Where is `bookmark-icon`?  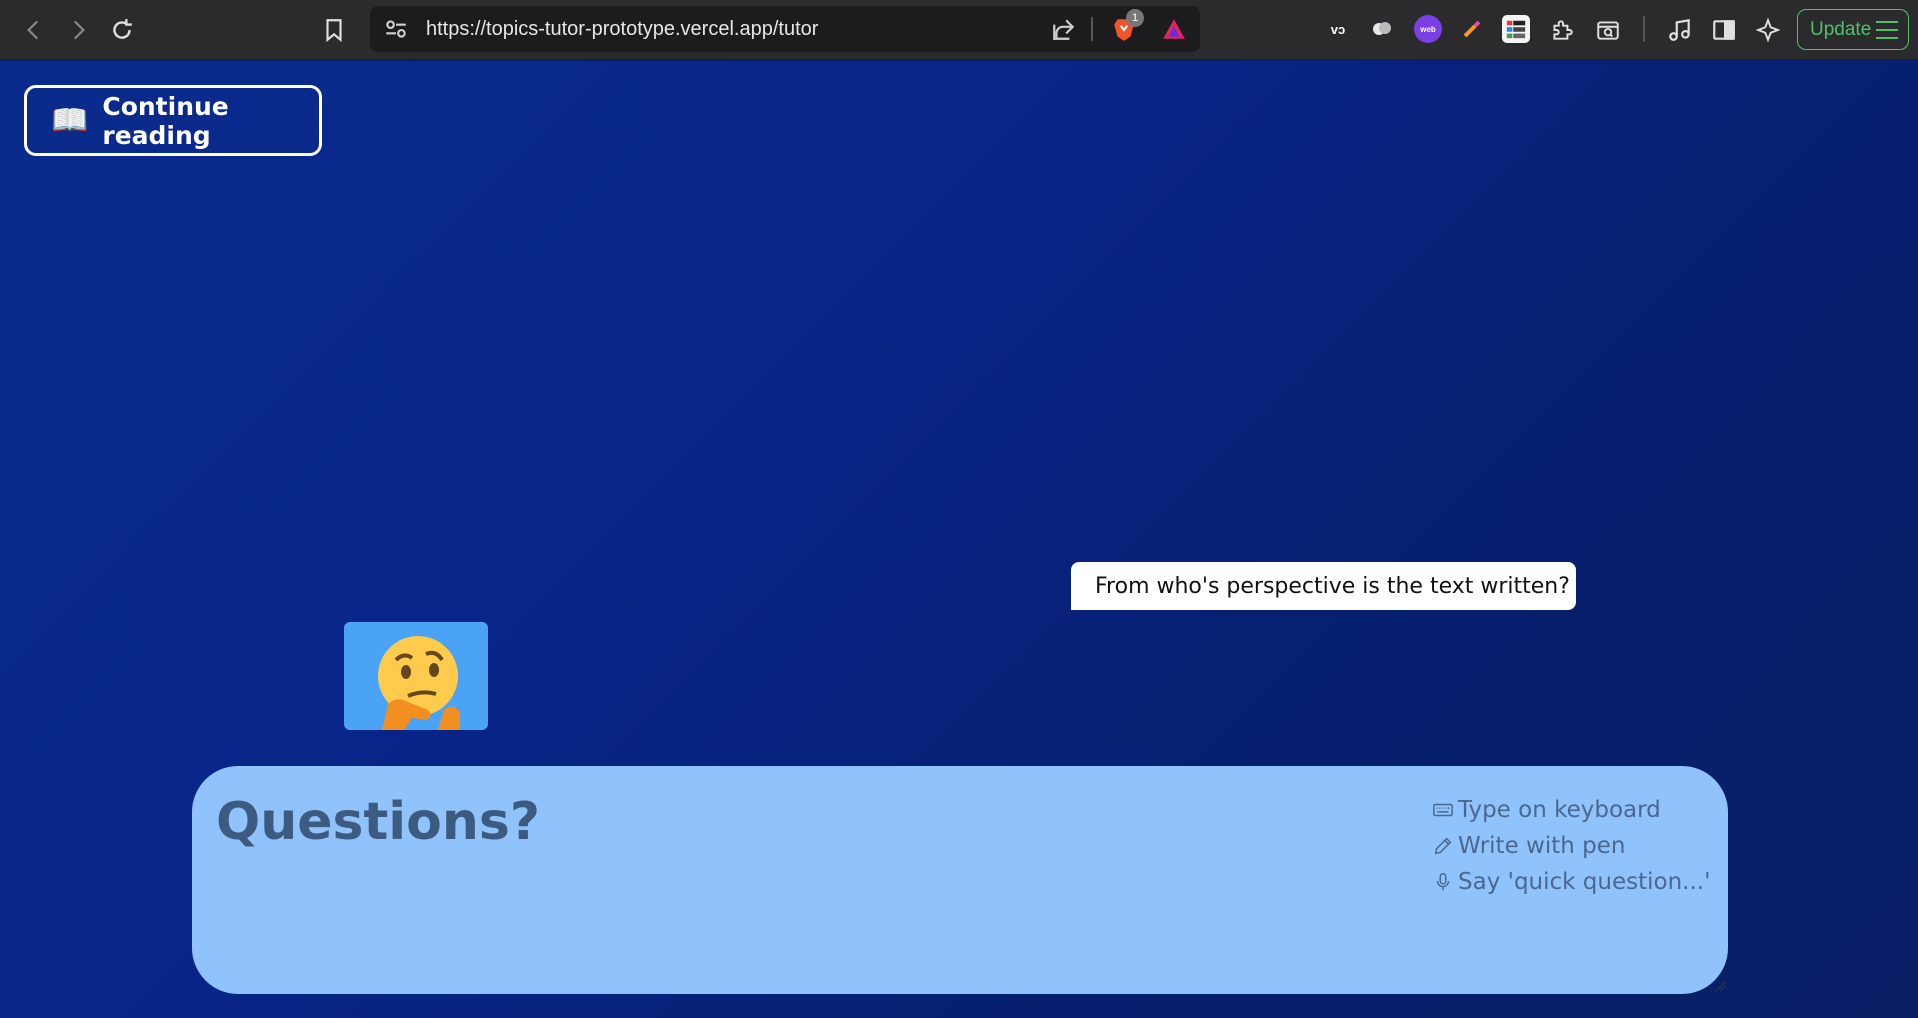
bookmark-icon is located at coordinates (334, 31).